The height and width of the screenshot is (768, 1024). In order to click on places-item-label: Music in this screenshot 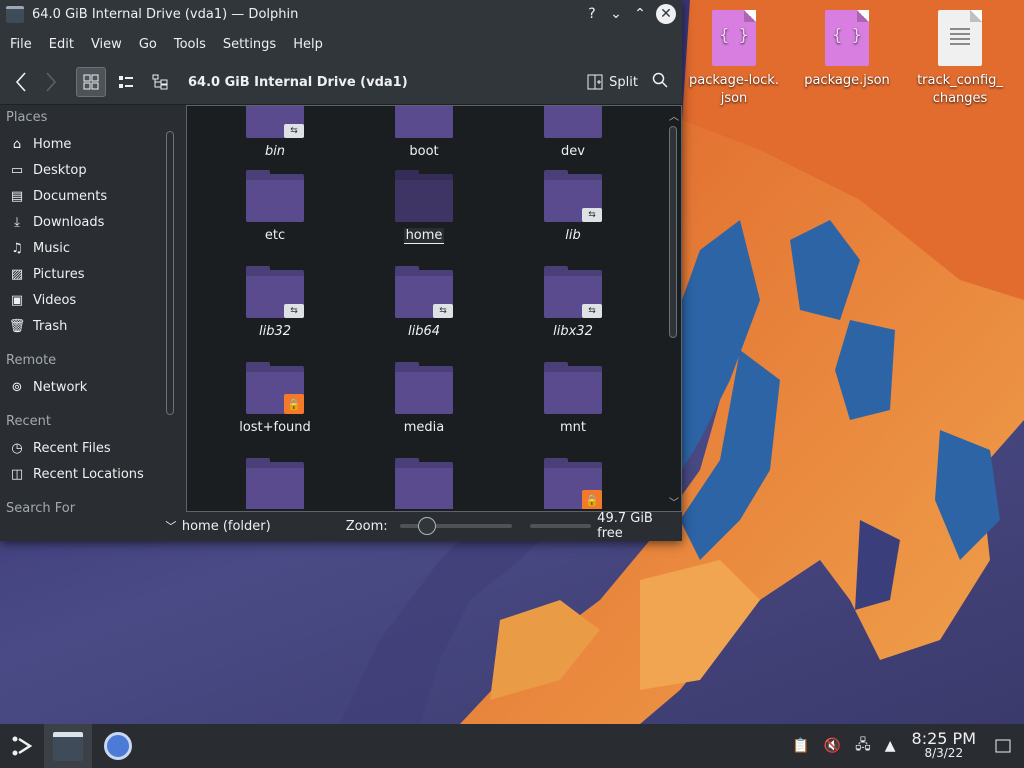, I will do `click(51, 248)`.